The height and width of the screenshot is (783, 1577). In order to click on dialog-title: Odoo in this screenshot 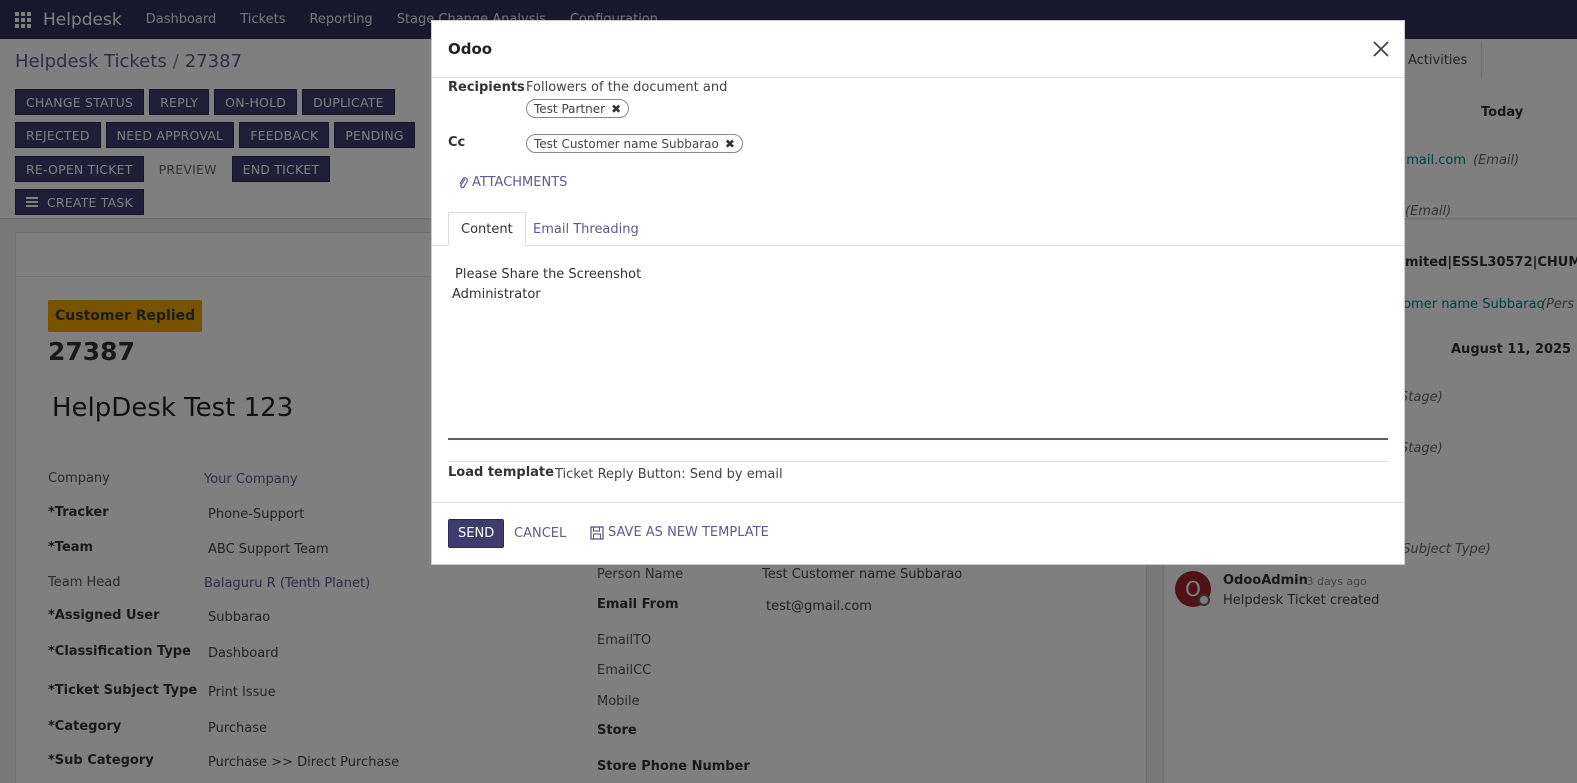, I will do `click(470, 49)`.